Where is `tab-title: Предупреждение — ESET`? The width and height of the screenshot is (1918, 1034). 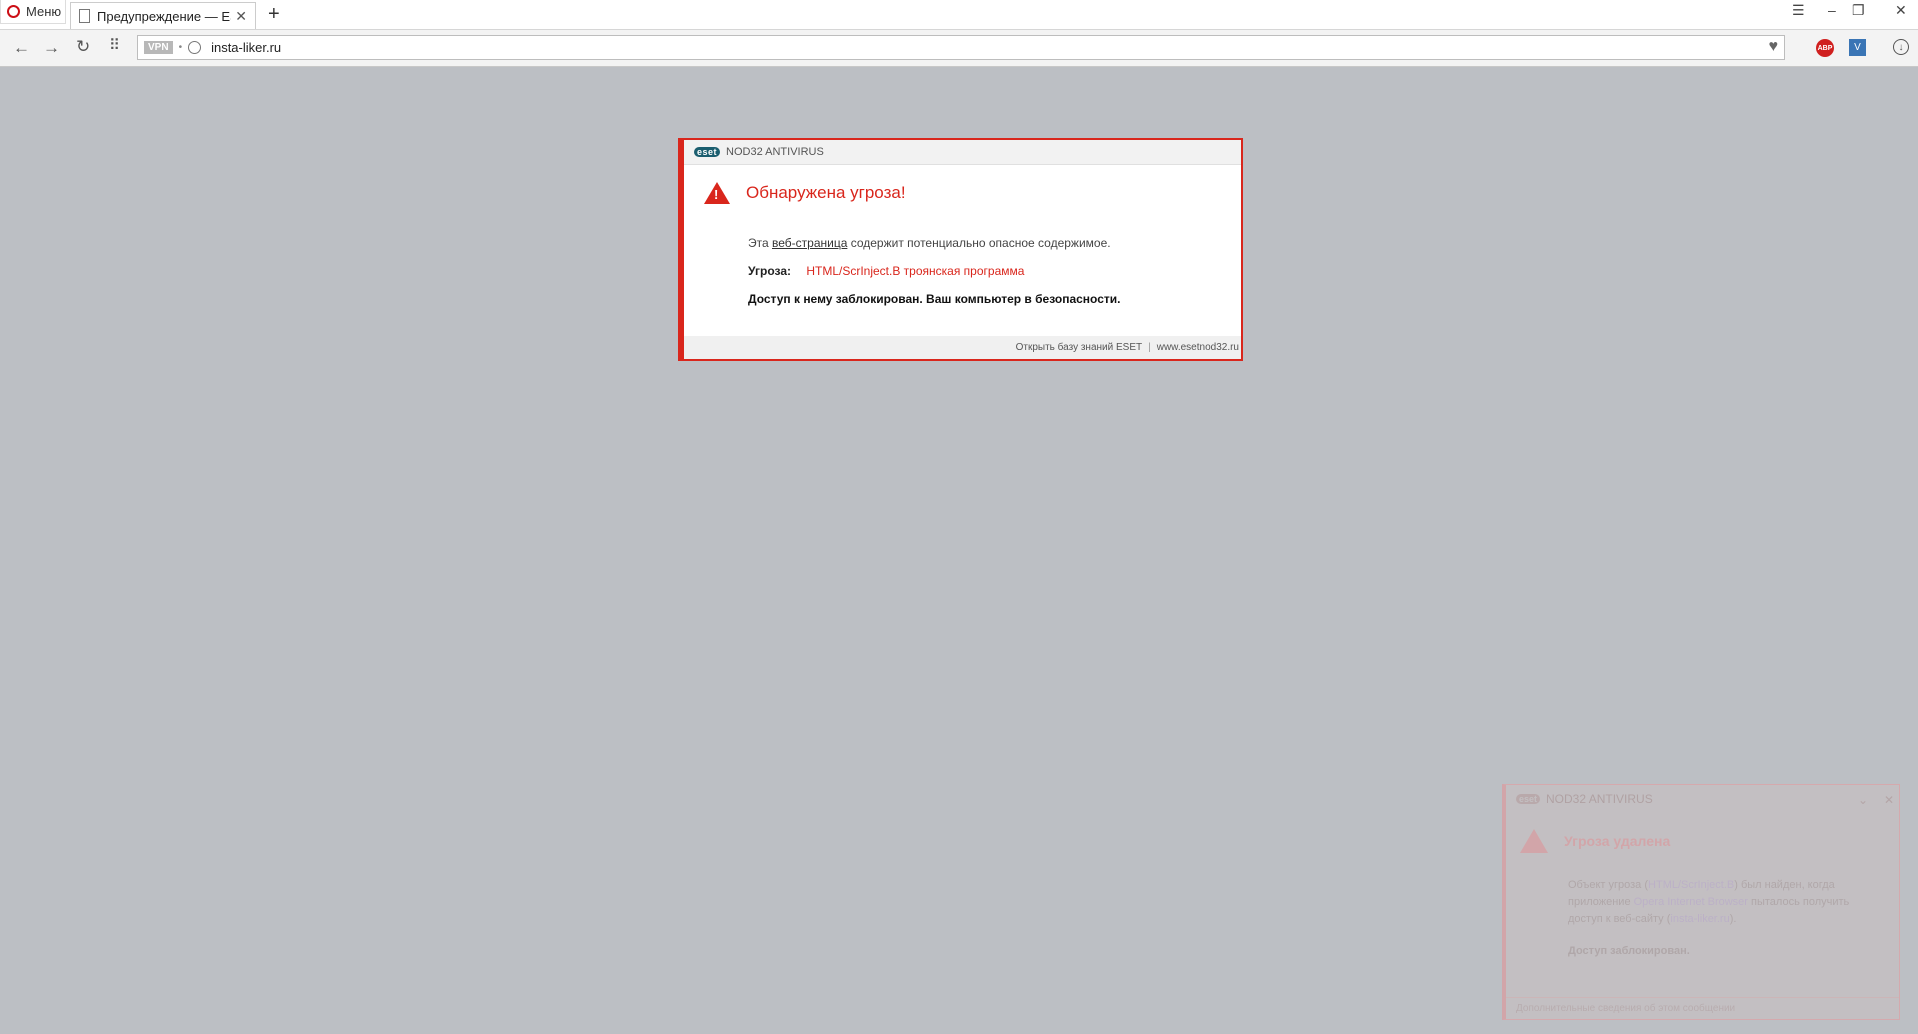 tab-title: Предупреждение — ESET is located at coordinates (164, 16).